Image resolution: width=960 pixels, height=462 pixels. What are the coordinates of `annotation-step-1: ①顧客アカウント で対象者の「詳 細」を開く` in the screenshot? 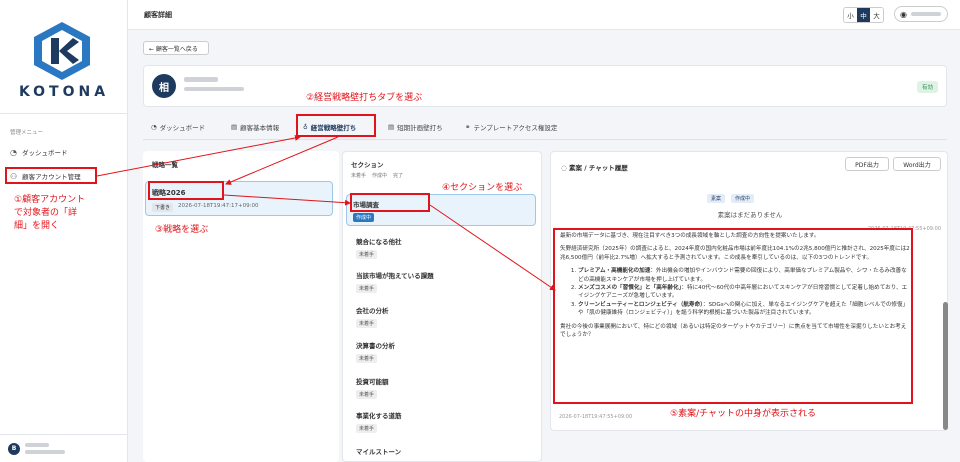 It's located at (50, 213).